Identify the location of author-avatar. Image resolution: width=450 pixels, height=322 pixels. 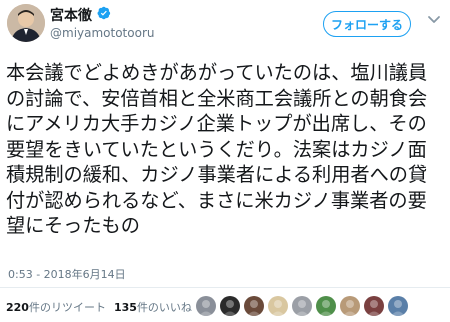
(26, 23).